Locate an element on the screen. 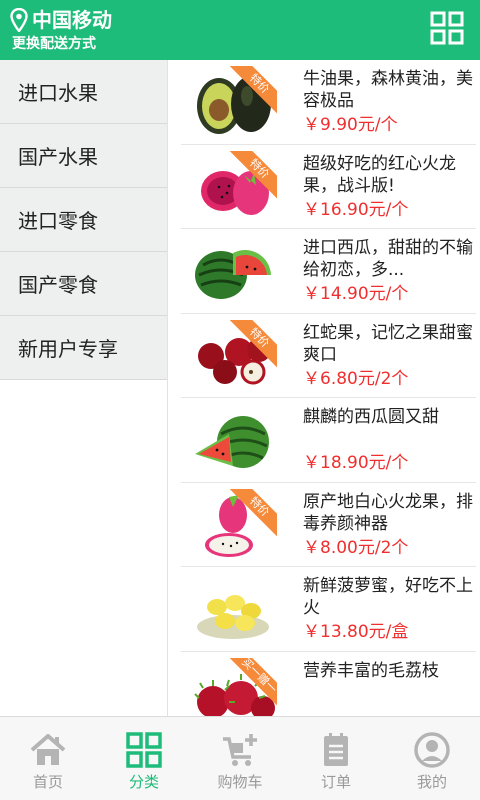 The height and width of the screenshot is (800, 480). top-bar: 中国移动 更换配送方式 is located at coordinates (240, 30).